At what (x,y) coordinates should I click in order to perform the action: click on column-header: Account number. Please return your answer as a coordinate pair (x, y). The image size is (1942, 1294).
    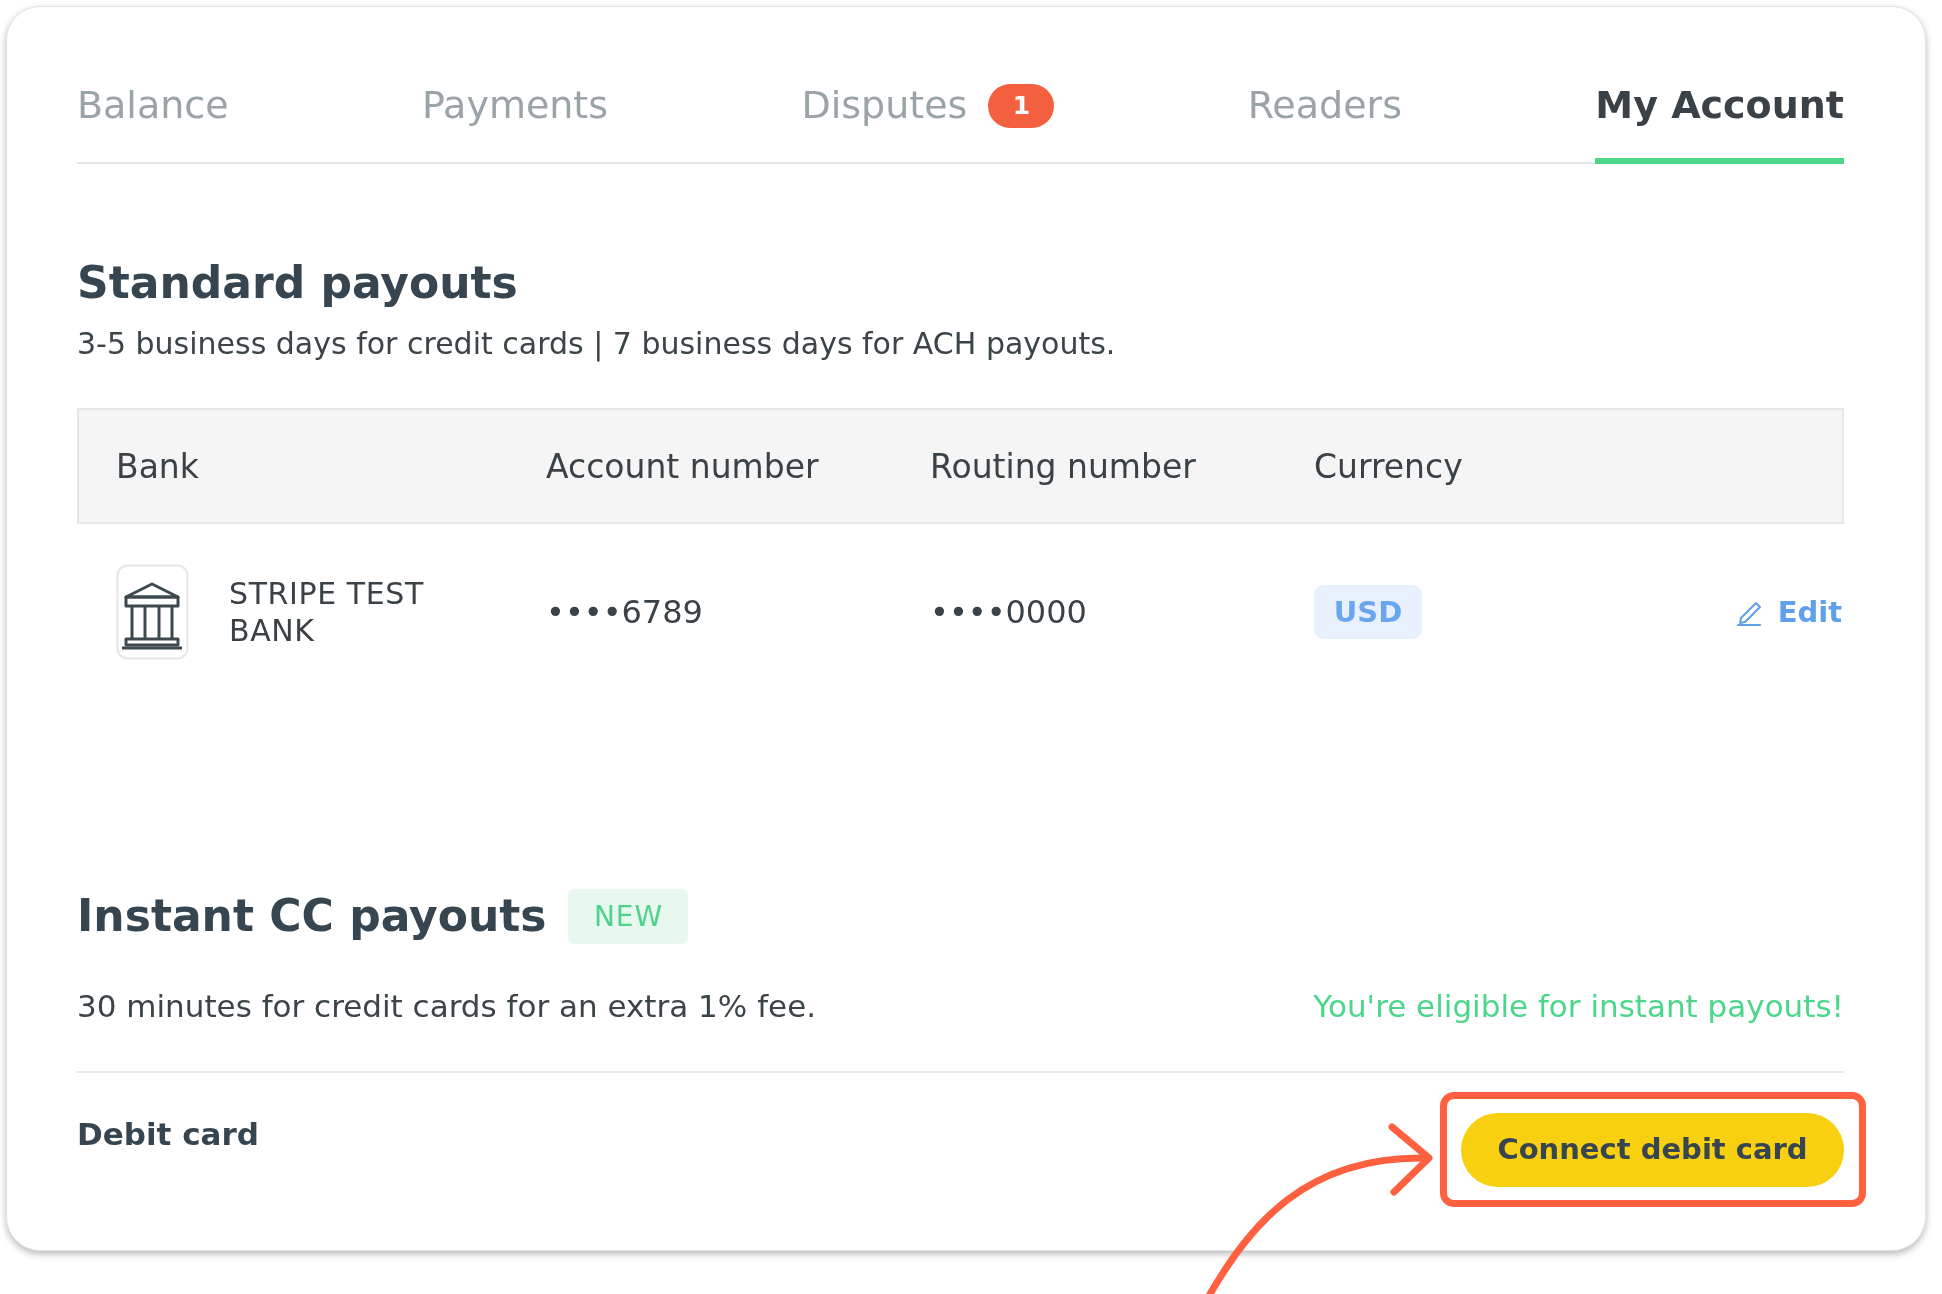
    Looking at the image, I should click on (682, 466).